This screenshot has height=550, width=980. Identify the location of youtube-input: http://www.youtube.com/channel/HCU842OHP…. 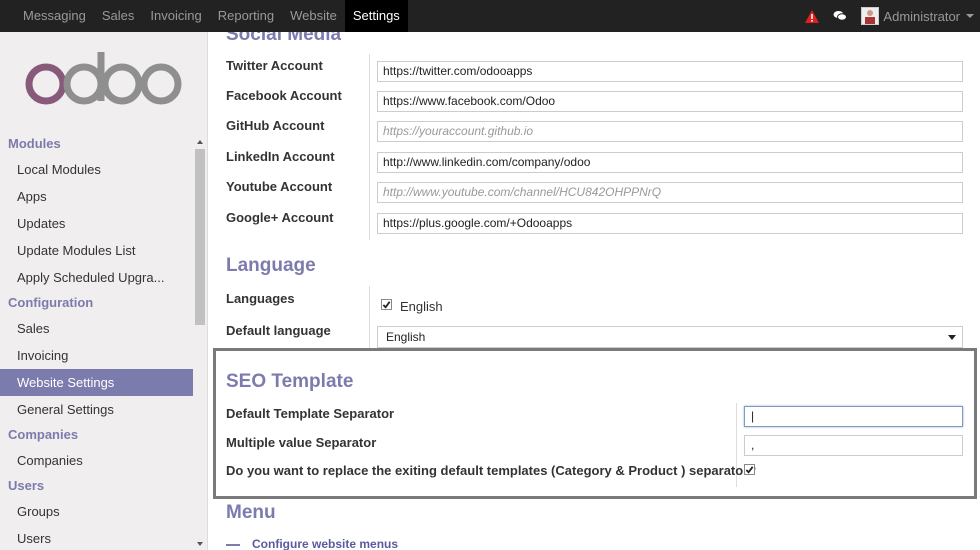
(670, 192).